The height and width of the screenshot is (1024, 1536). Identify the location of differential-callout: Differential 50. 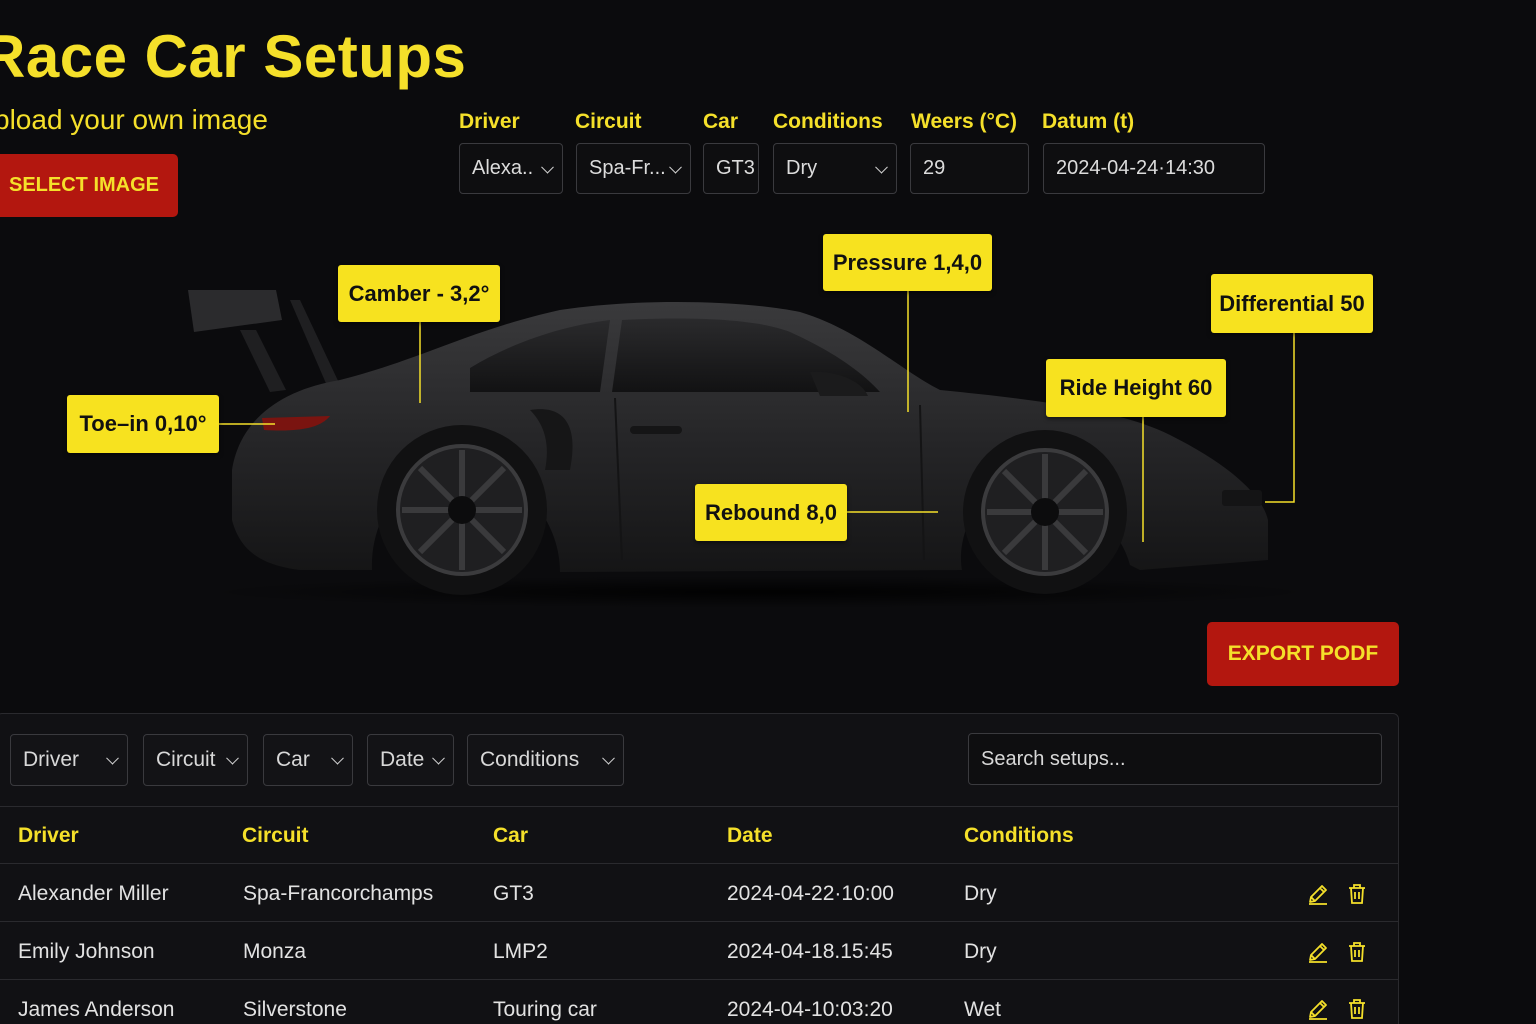
(1292, 303).